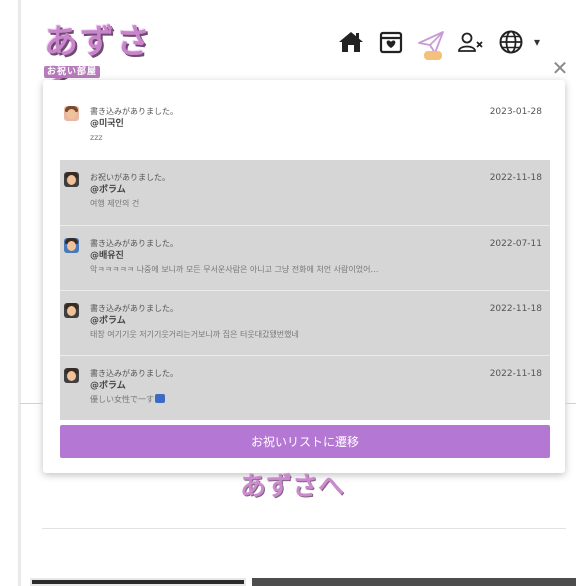 The image size is (576, 586). I want to click on page-left-border, so click(19, 293).